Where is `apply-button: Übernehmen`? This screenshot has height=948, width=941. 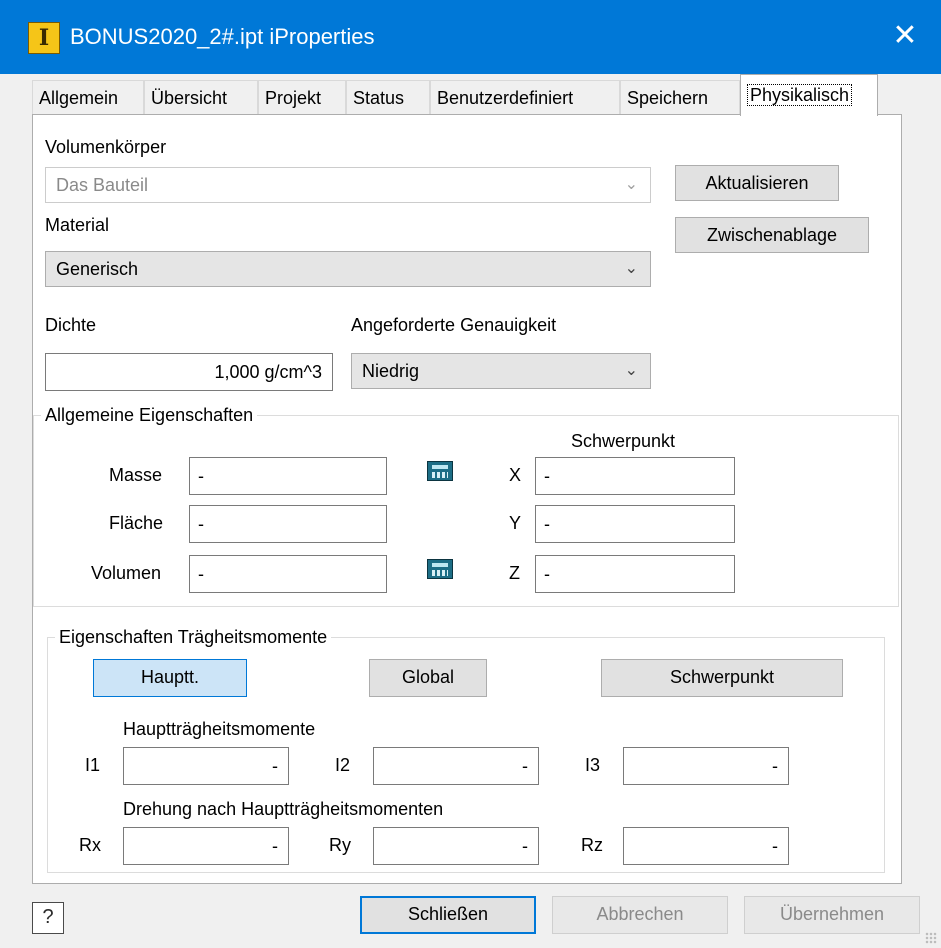
apply-button: Übernehmen is located at coordinates (832, 915).